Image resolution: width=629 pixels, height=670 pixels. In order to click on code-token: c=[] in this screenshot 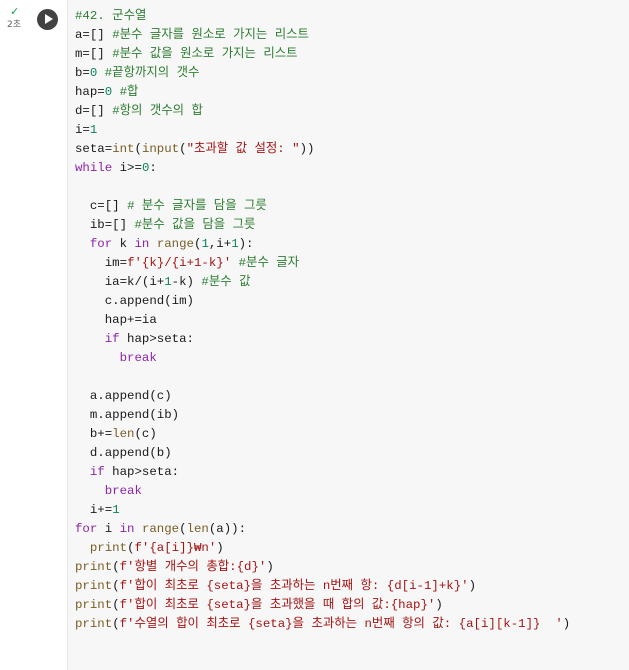, I will do `click(101, 206)`.